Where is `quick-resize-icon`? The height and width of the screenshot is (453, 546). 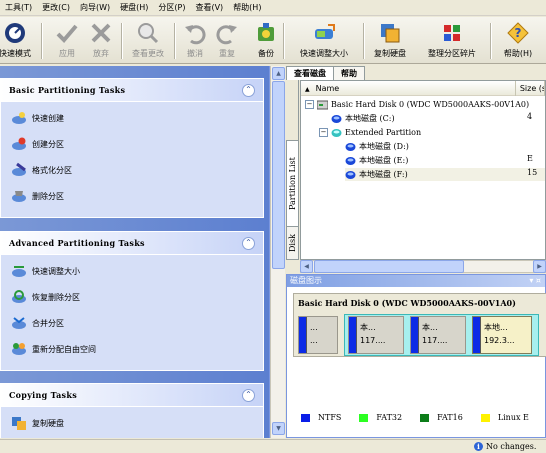 quick-resize-icon is located at coordinates (324, 33).